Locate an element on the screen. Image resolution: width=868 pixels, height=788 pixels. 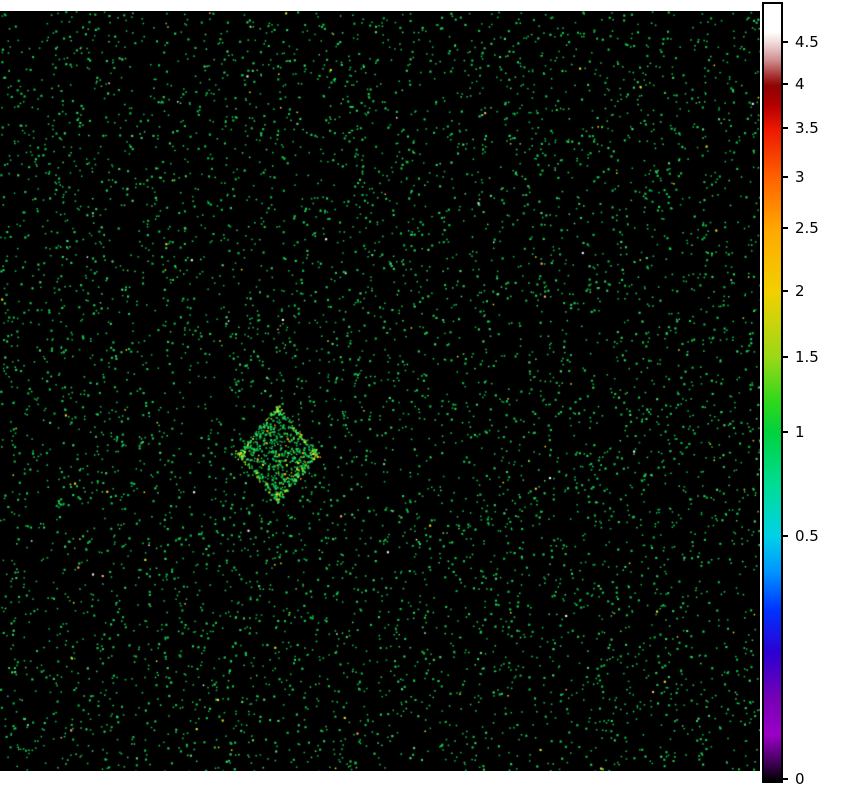
colorbar-tick-label: 2.5 is located at coordinates (807, 228).